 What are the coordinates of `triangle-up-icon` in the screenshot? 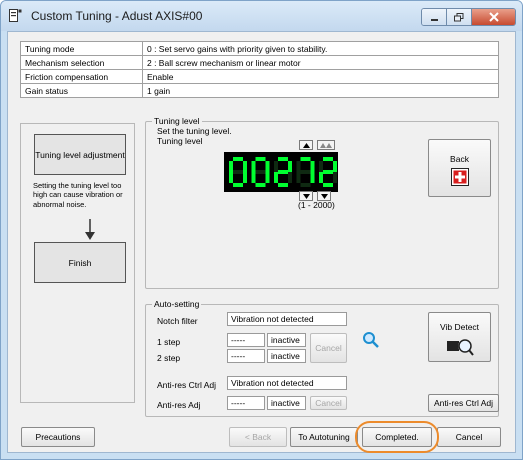 It's located at (306, 145).